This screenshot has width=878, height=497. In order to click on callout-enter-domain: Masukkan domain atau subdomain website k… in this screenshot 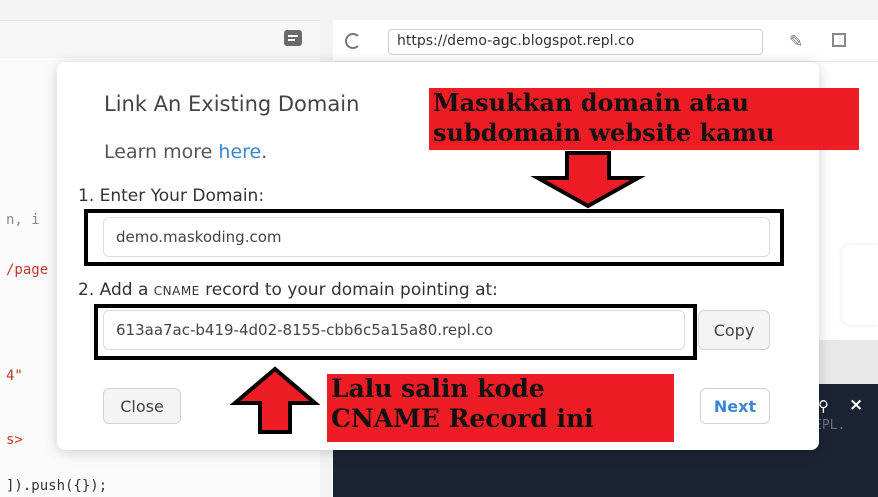, I will do `click(644, 119)`.